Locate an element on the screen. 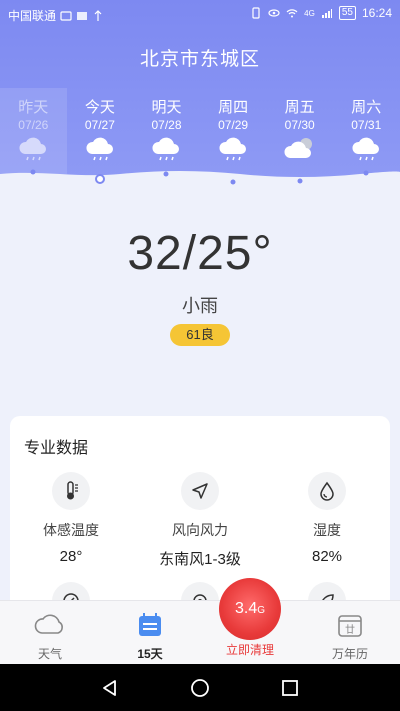 This screenshot has width=400, height=711. tab-calendar: 廿 万年历 is located at coordinates (350, 636).